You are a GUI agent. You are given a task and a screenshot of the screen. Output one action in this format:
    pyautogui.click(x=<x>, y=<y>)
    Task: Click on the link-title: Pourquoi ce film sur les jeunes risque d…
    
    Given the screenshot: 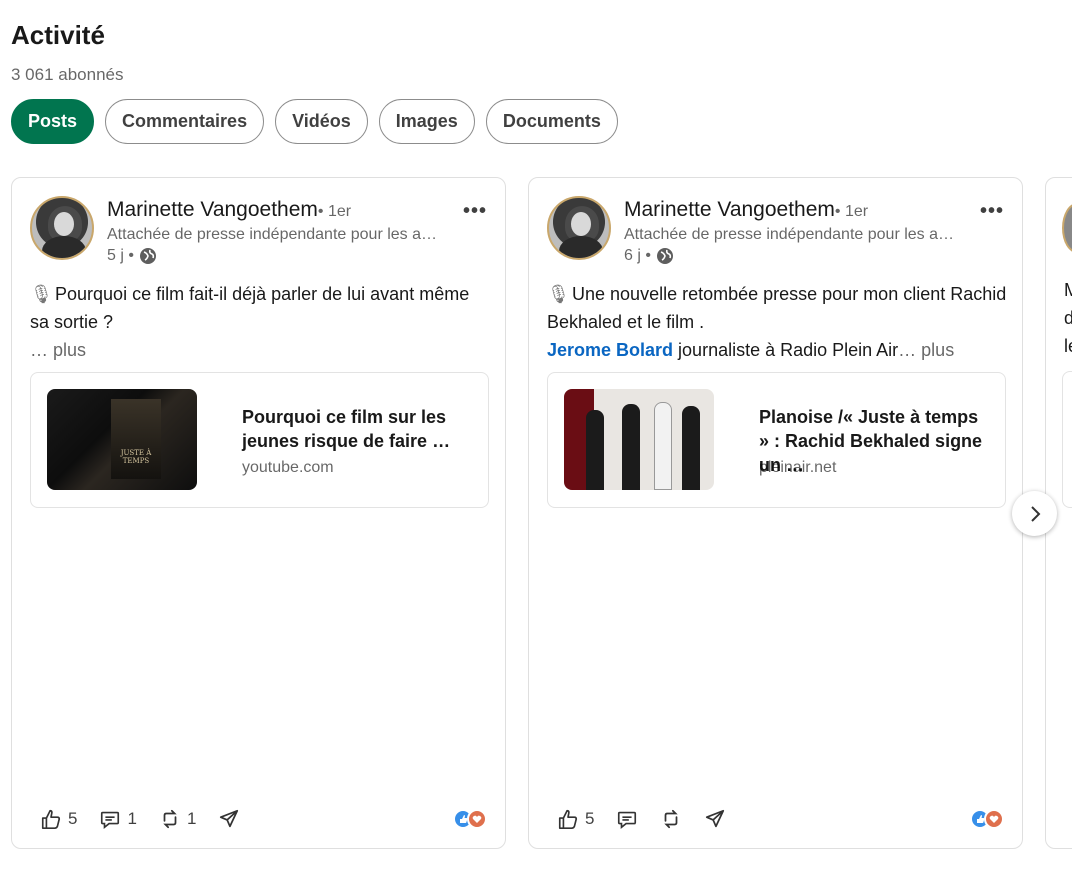 What is the action you would take?
    pyautogui.click(x=346, y=429)
    